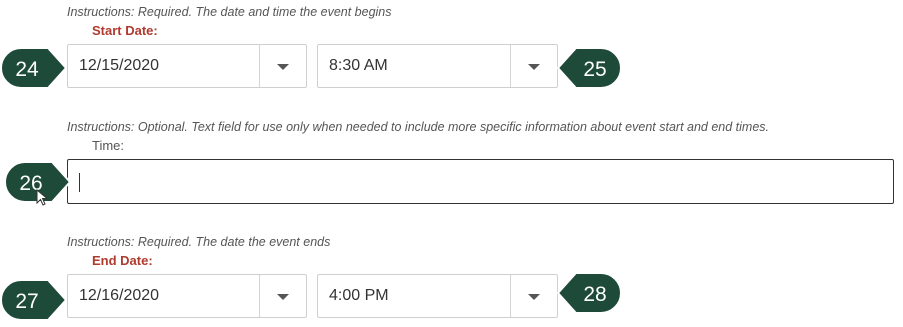  Describe the element at coordinates (108, 145) in the screenshot. I see `time-label: Time:` at that location.